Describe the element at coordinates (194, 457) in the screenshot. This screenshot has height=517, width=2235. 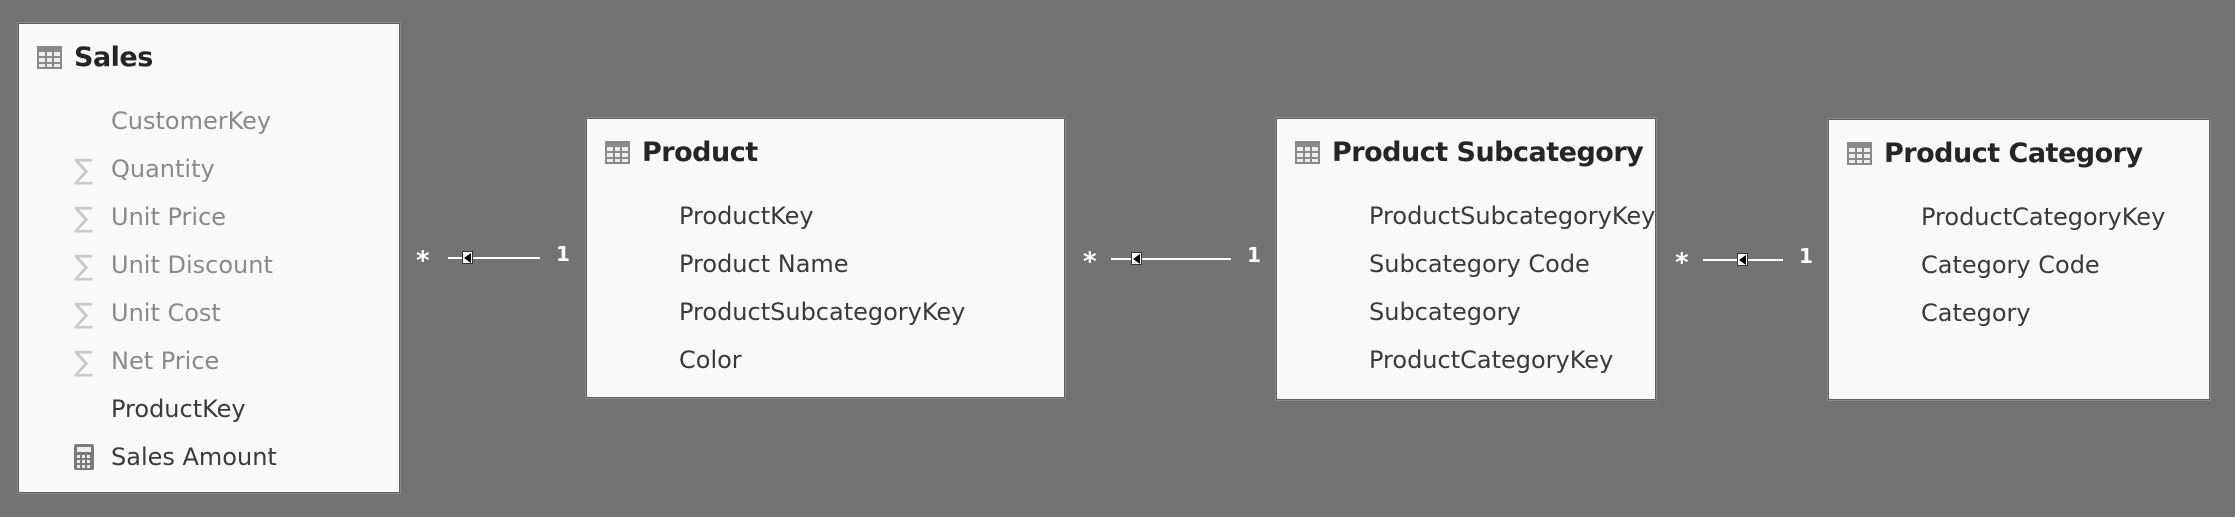
I see `field-label: Sales Amount` at that location.